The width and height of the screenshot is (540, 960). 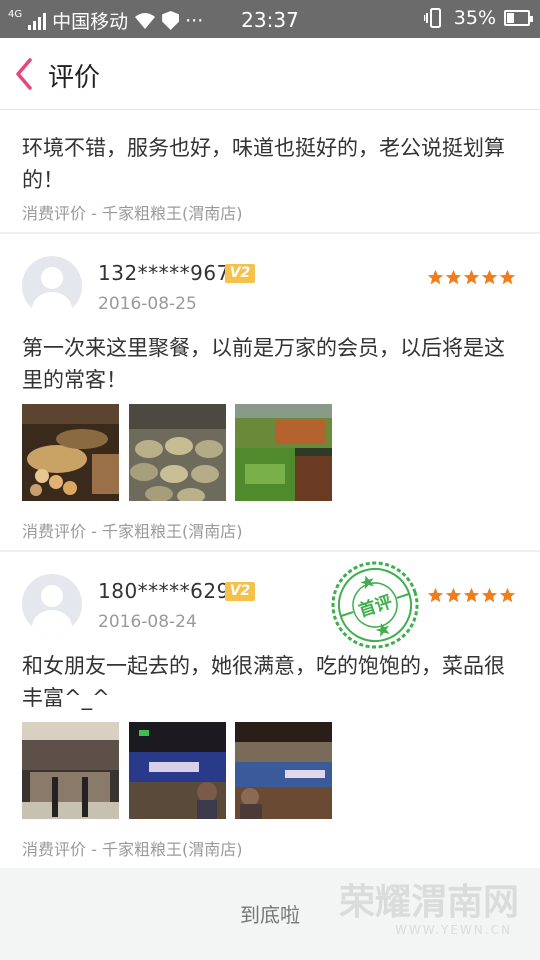 I want to click on vibrate-icon, so click(x=432, y=18).